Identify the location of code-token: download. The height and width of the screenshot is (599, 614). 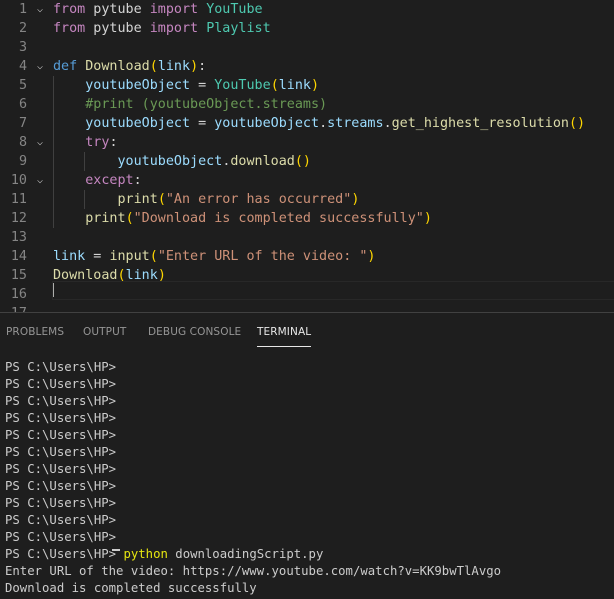
(262, 161).